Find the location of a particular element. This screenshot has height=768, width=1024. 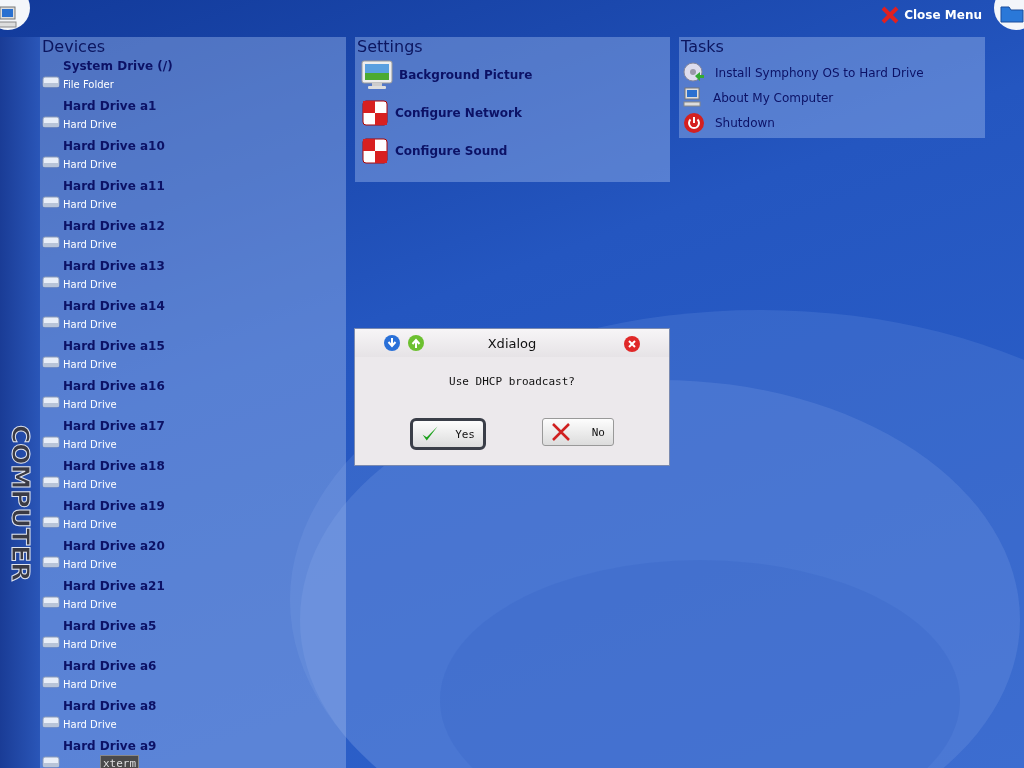

device-name: Hard Drive a15 is located at coordinates (114, 346).